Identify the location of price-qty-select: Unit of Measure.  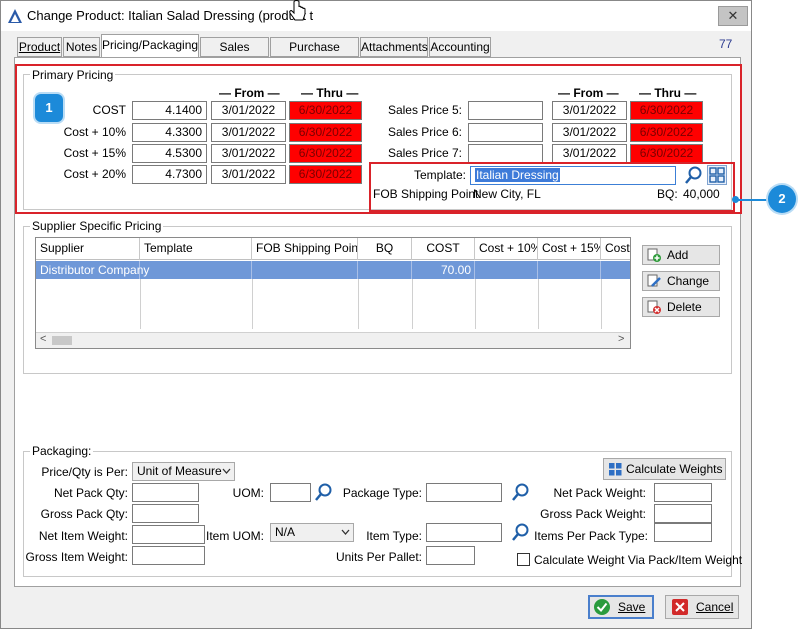
(183, 471).